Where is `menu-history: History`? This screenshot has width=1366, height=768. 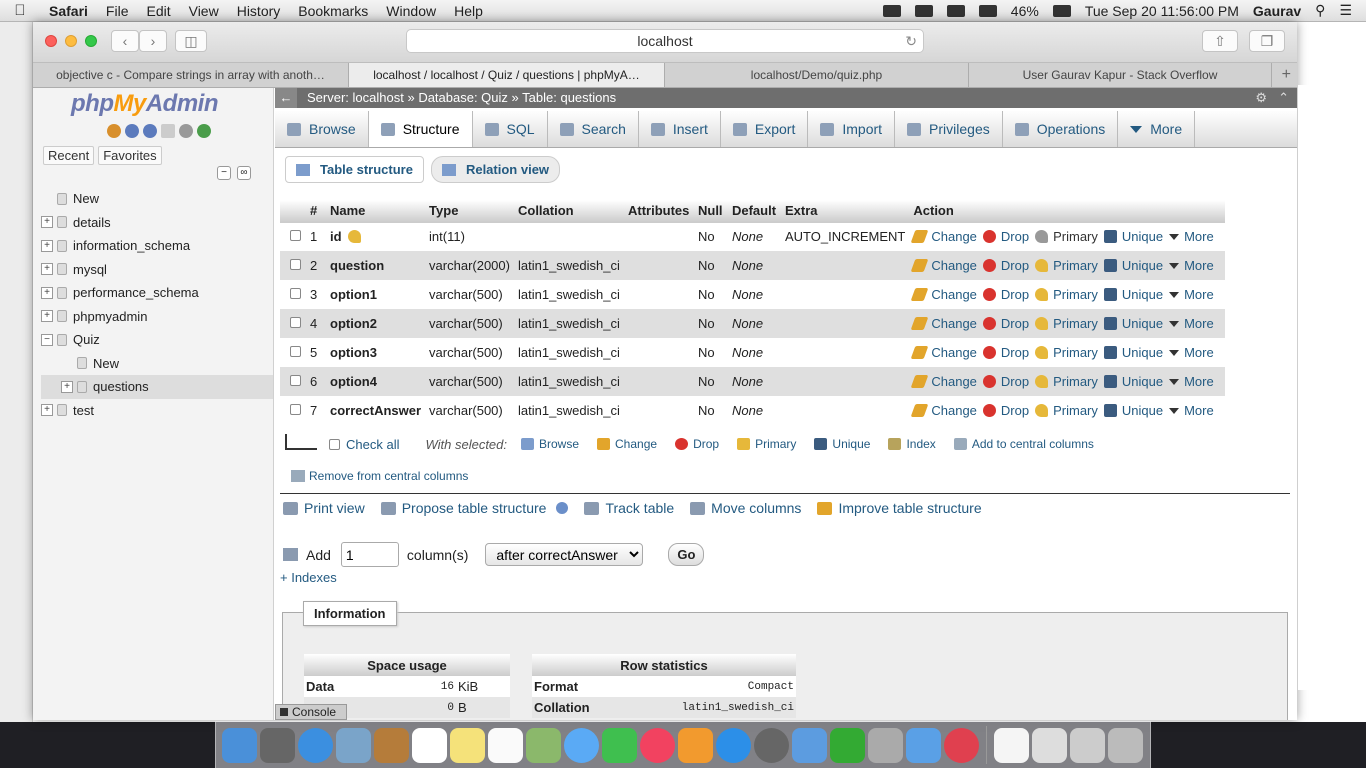 menu-history: History is located at coordinates (259, 11).